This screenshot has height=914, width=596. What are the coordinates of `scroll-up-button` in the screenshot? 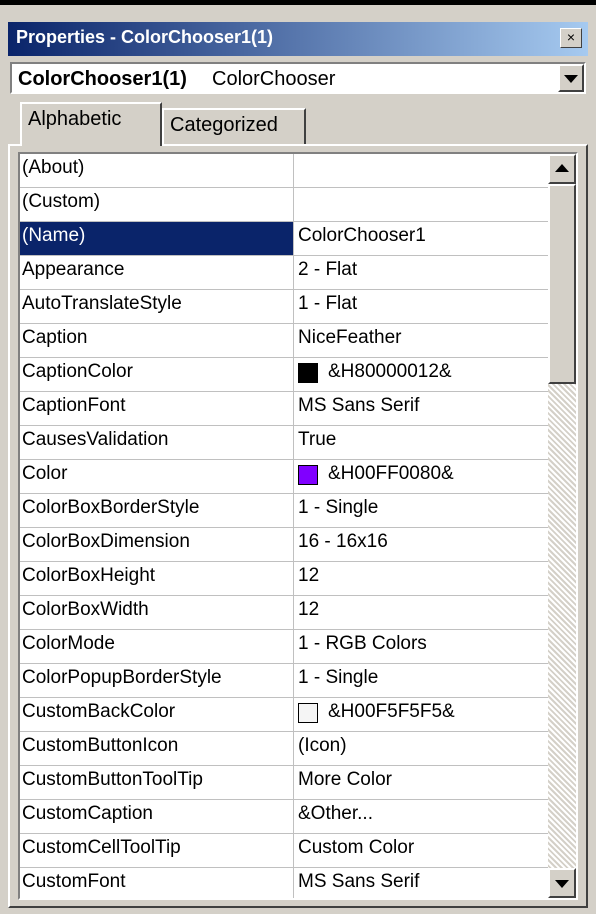 It's located at (562, 169).